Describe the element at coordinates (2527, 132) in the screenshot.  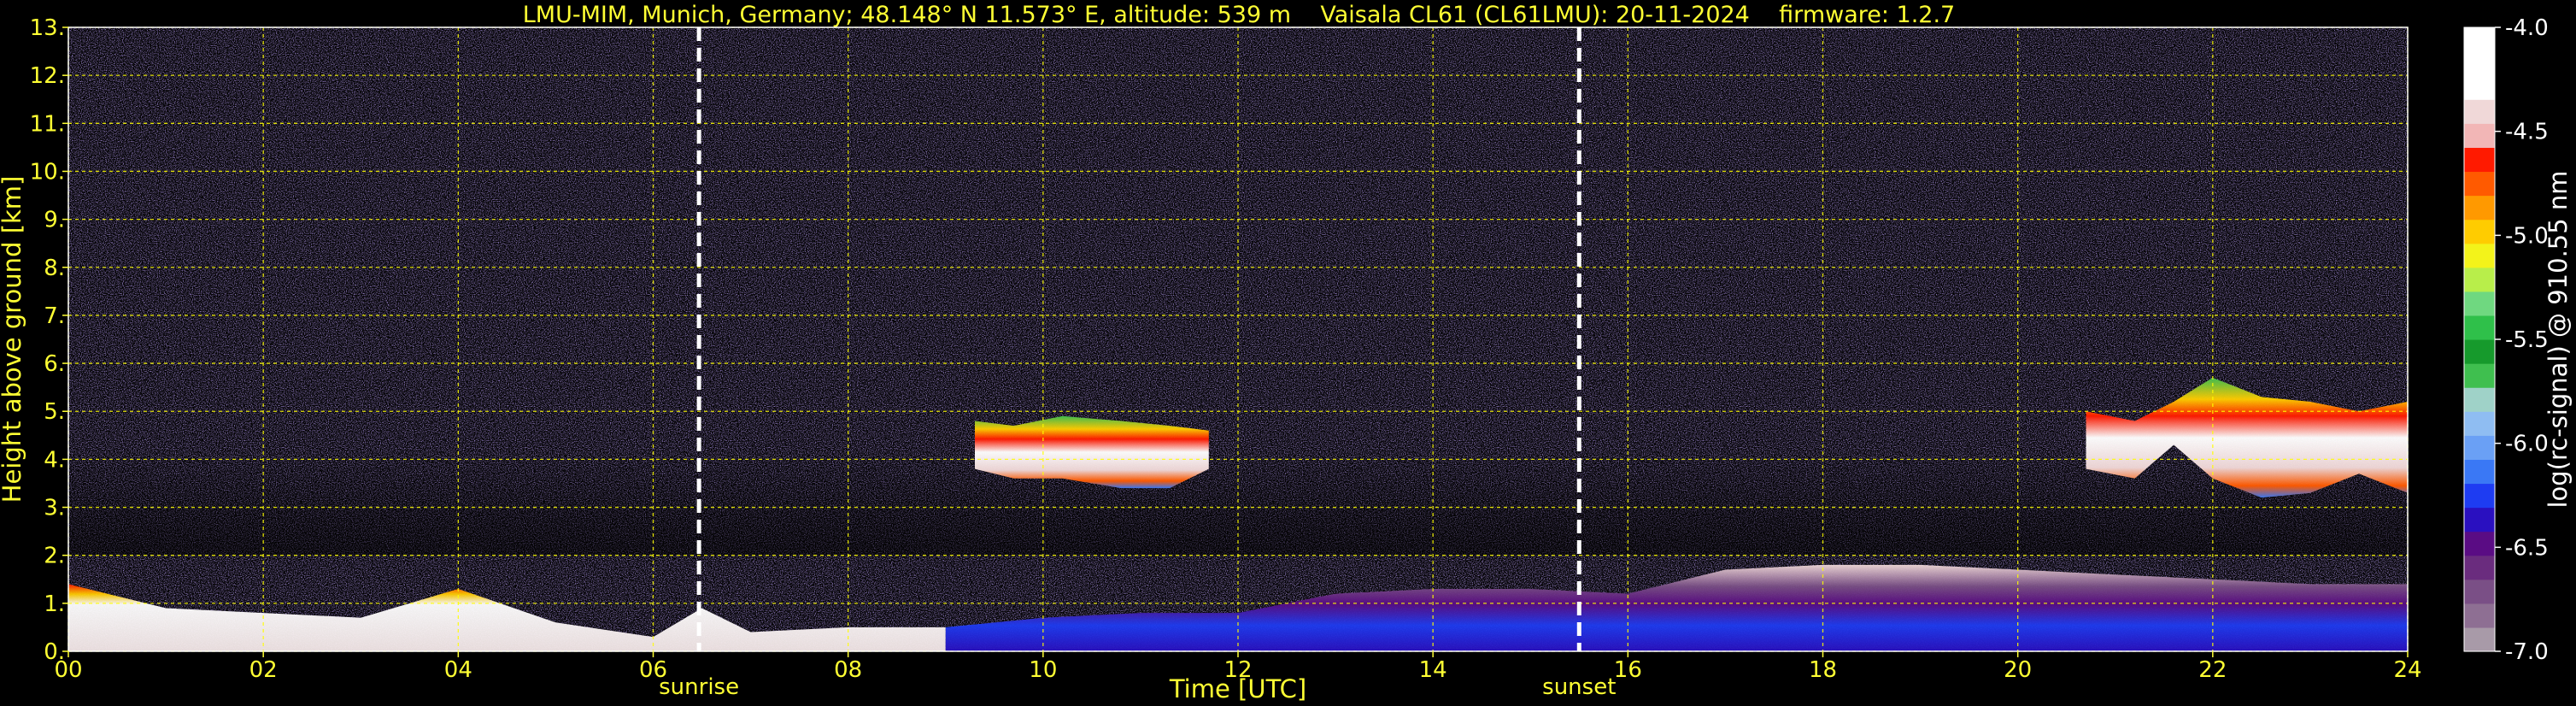
I see `colorbar-tick-label: -4.5` at that location.